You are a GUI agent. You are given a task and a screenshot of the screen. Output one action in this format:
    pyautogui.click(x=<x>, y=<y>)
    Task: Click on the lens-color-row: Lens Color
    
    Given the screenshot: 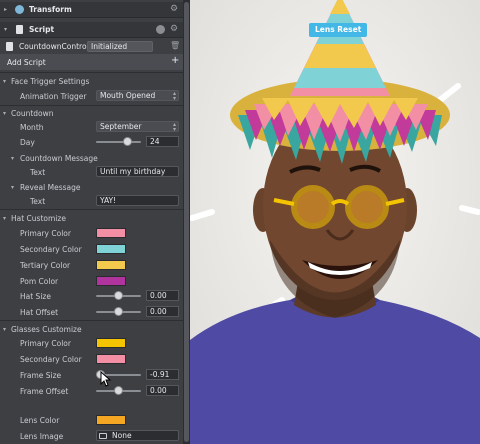 What is the action you would take?
    pyautogui.click(x=91, y=420)
    